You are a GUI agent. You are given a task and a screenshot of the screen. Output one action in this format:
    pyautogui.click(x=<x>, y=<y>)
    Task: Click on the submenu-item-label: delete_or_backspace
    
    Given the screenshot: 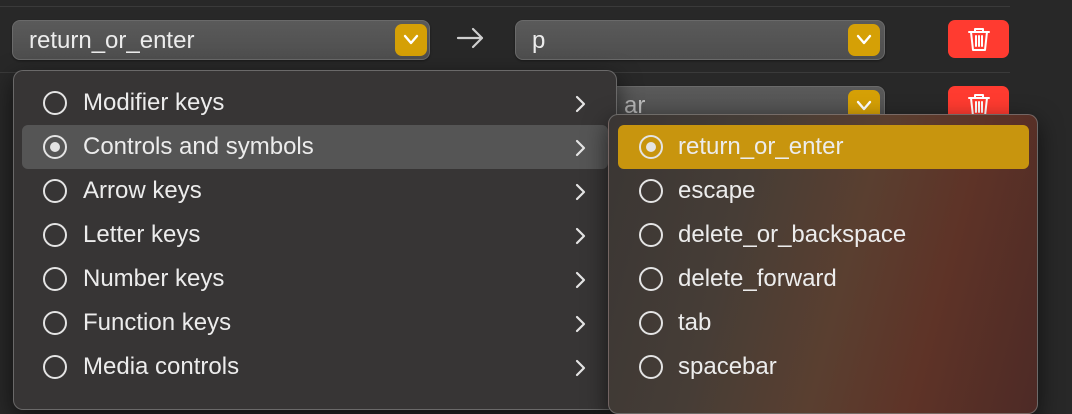 What is the action you would take?
    pyautogui.click(x=792, y=234)
    